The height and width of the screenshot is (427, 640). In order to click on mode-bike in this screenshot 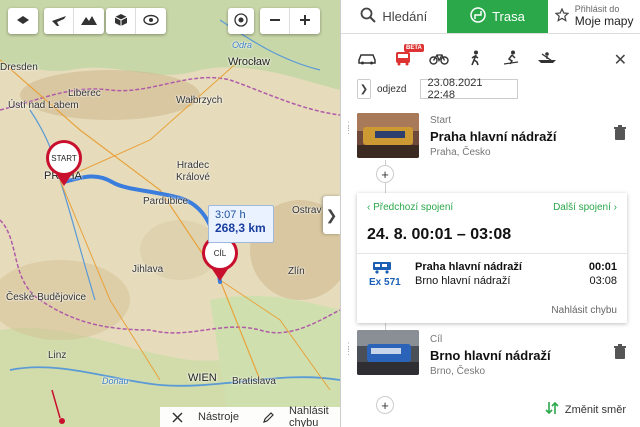, I will do `click(439, 59)`.